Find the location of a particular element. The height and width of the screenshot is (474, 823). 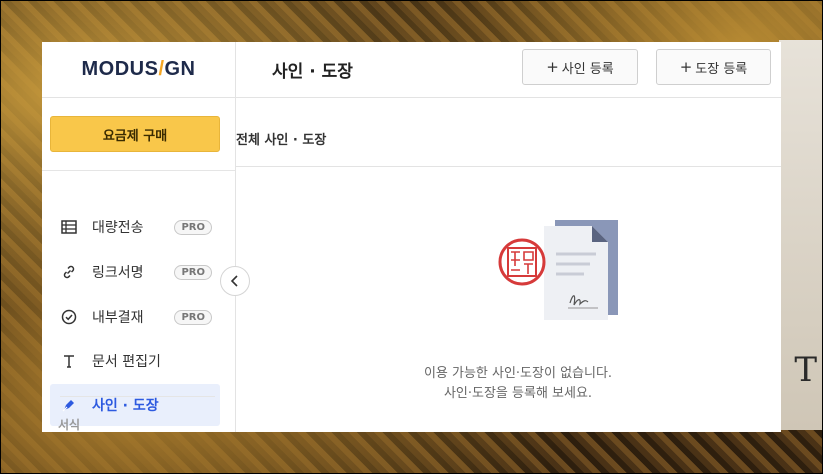

check-circle-icon is located at coordinates (69, 317).